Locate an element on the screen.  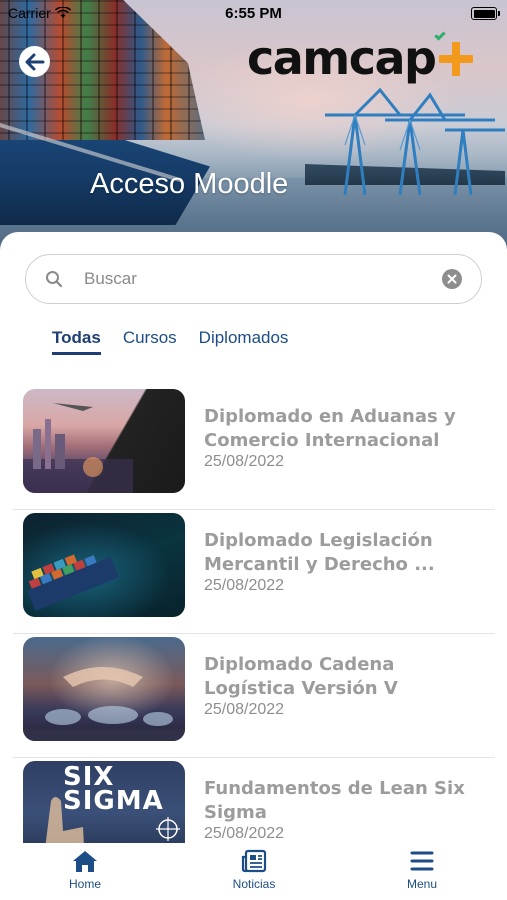
back-button is located at coordinates (34, 61).